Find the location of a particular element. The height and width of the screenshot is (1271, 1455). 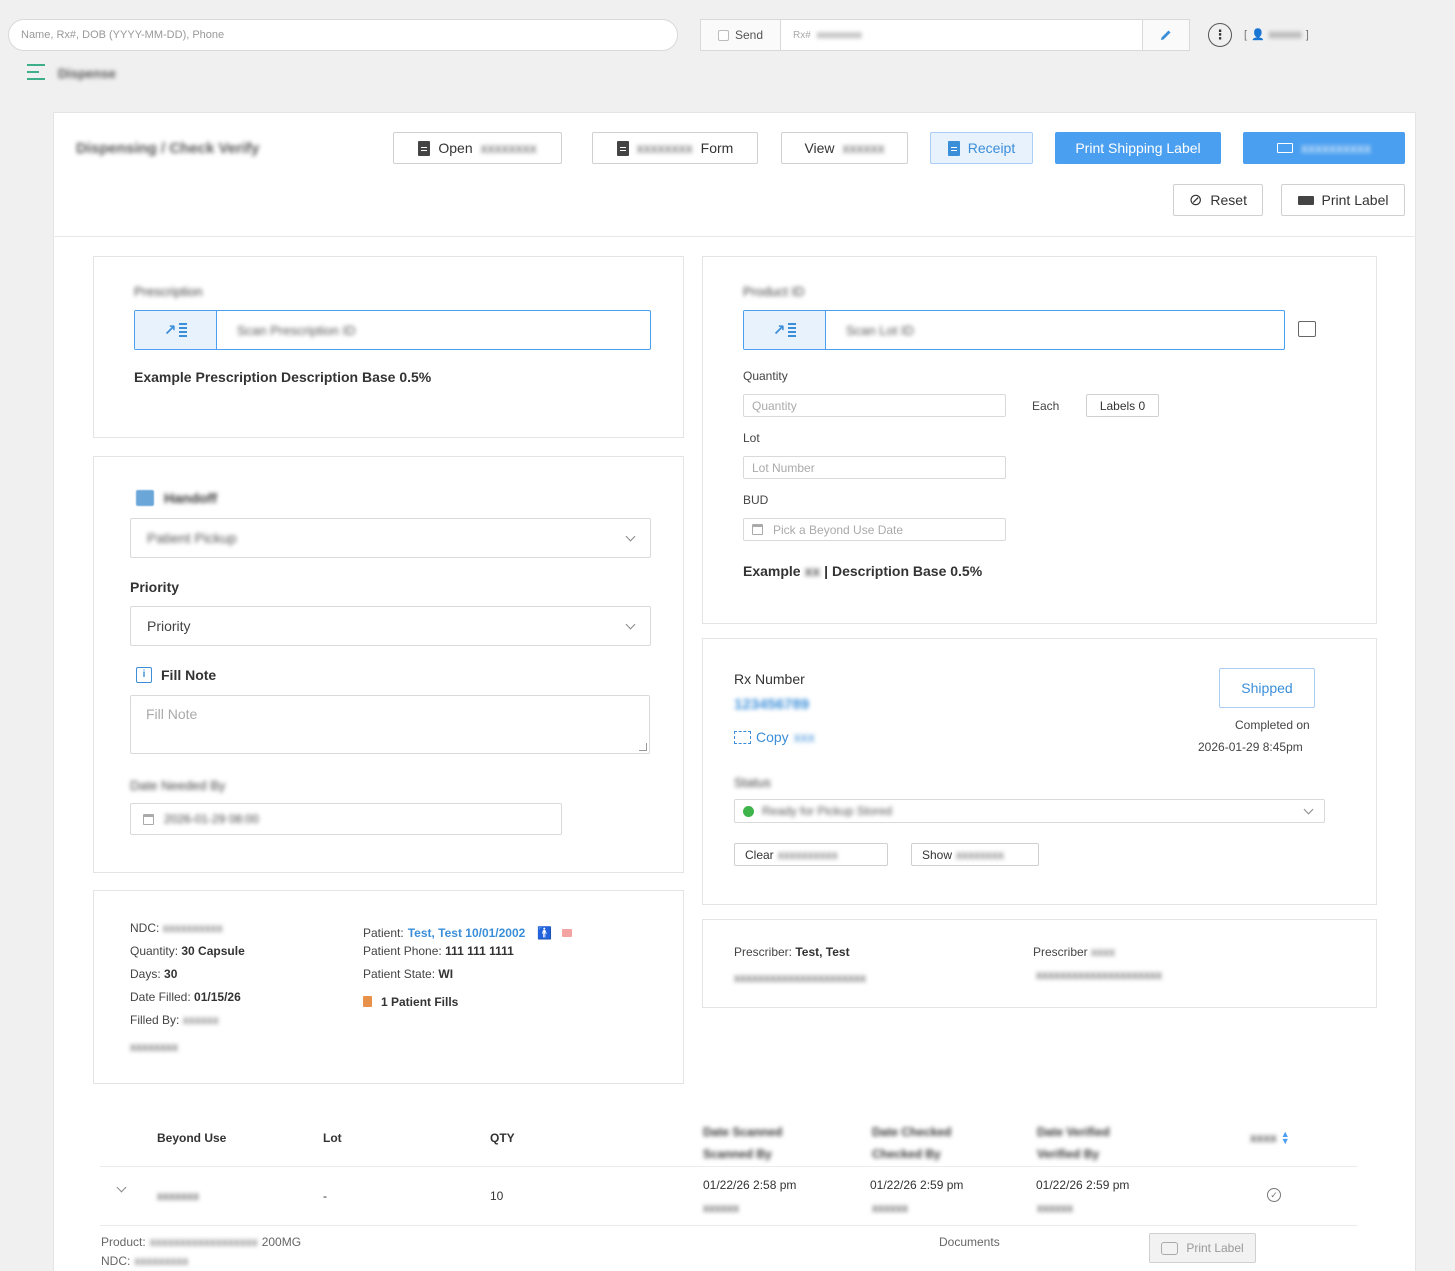

row-print-label-button: Print Label is located at coordinates (1202, 1248).